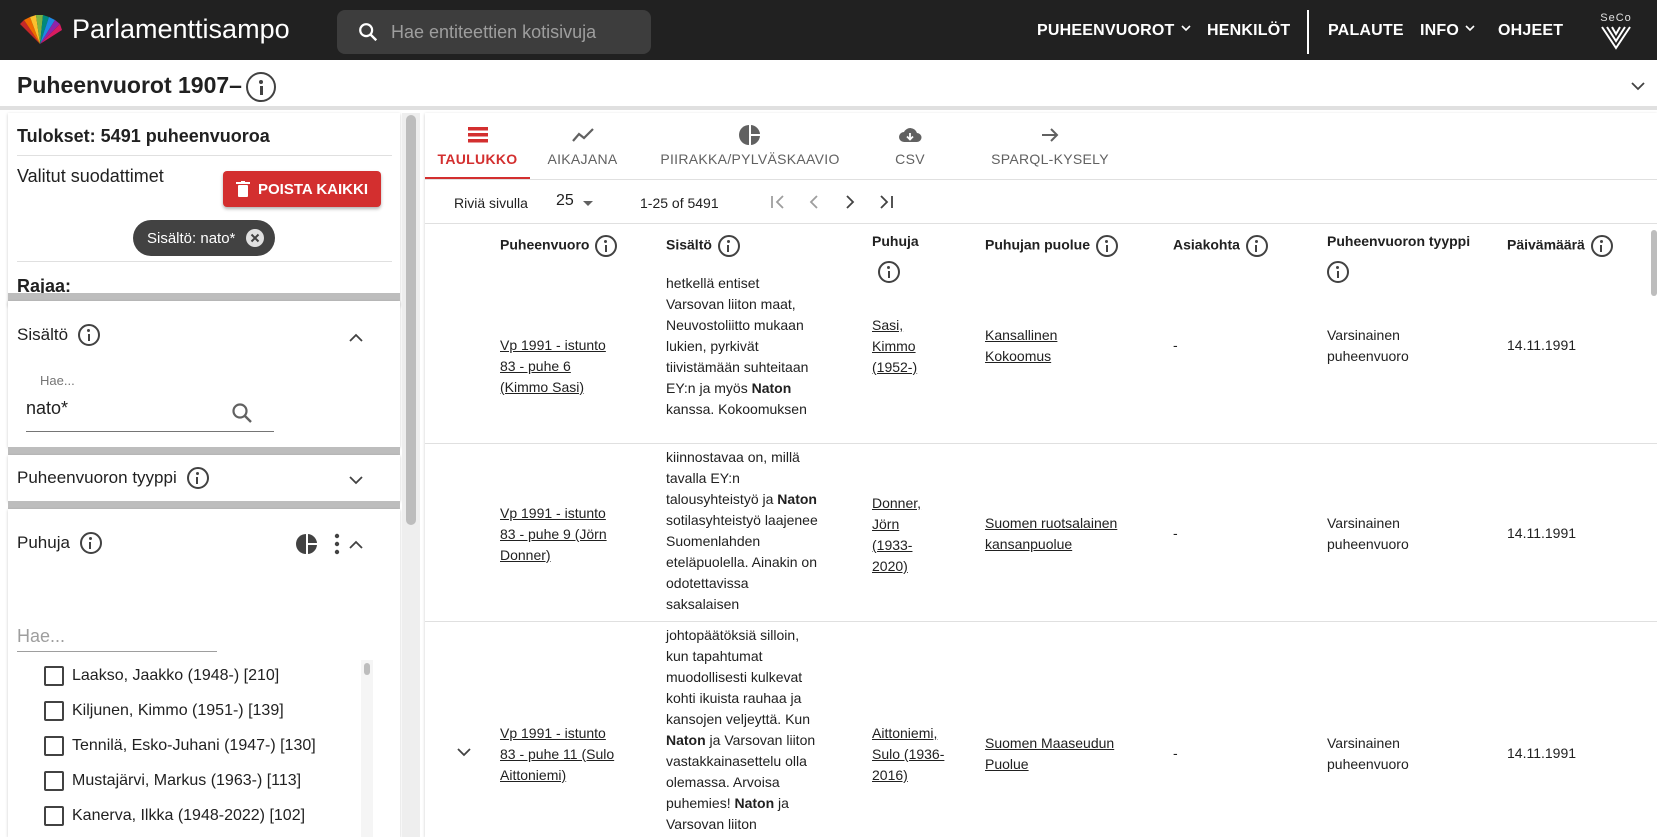 This screenshot has width=1657, height=837. Describe the element at coordinates (887, 325) in the screenshot. I see `speaker-link-line: Sasi,` at that location.